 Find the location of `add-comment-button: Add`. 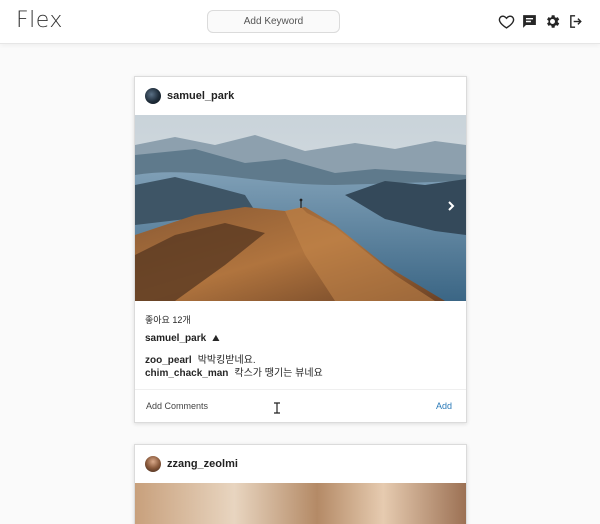

add-comment-button: Add is located at coordinates (444, 406).